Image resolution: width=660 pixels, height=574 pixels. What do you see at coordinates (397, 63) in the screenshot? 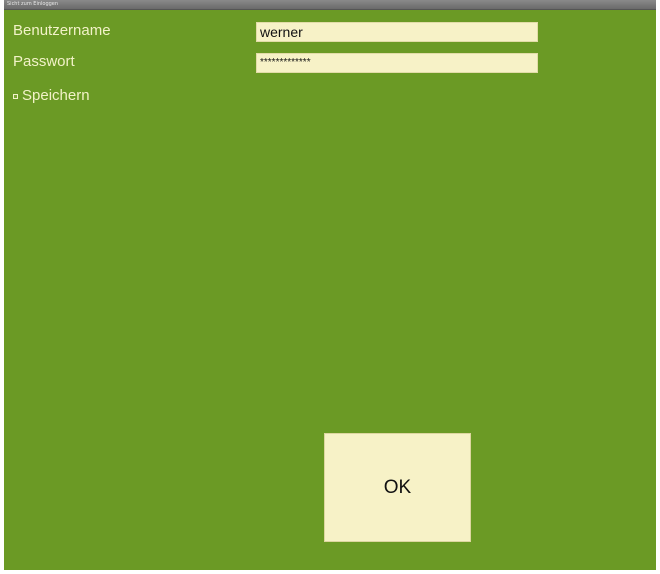
I see `password-field: *************` at bounding box center [397, 63].